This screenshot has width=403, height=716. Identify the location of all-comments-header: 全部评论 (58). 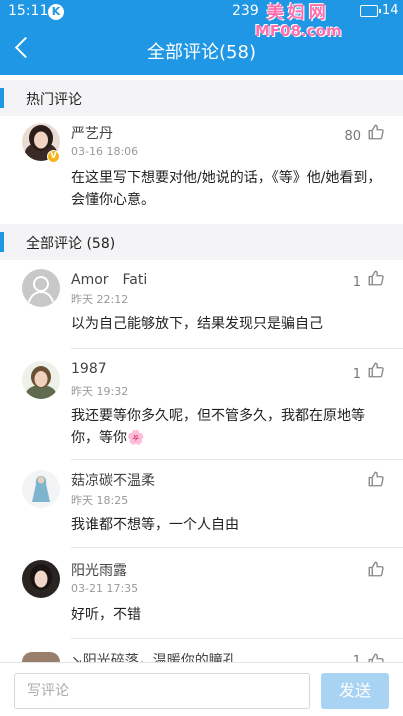
(201, 242).